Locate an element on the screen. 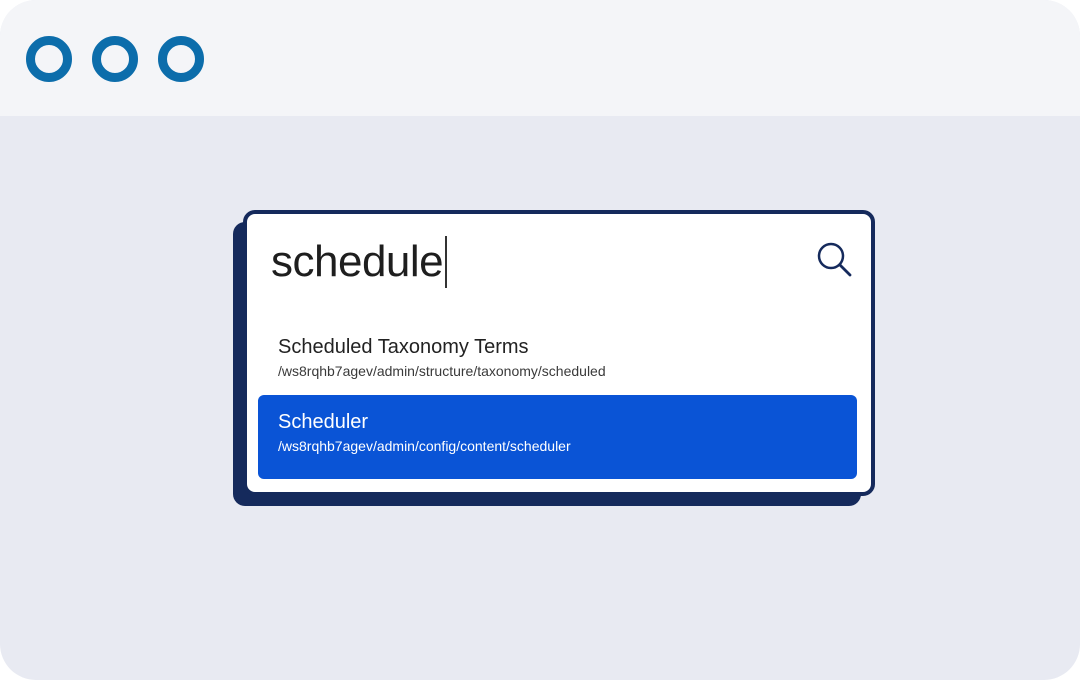 This screenshot has width=1080, height=680. search-row: schedule is located at coordinates (559, 264).